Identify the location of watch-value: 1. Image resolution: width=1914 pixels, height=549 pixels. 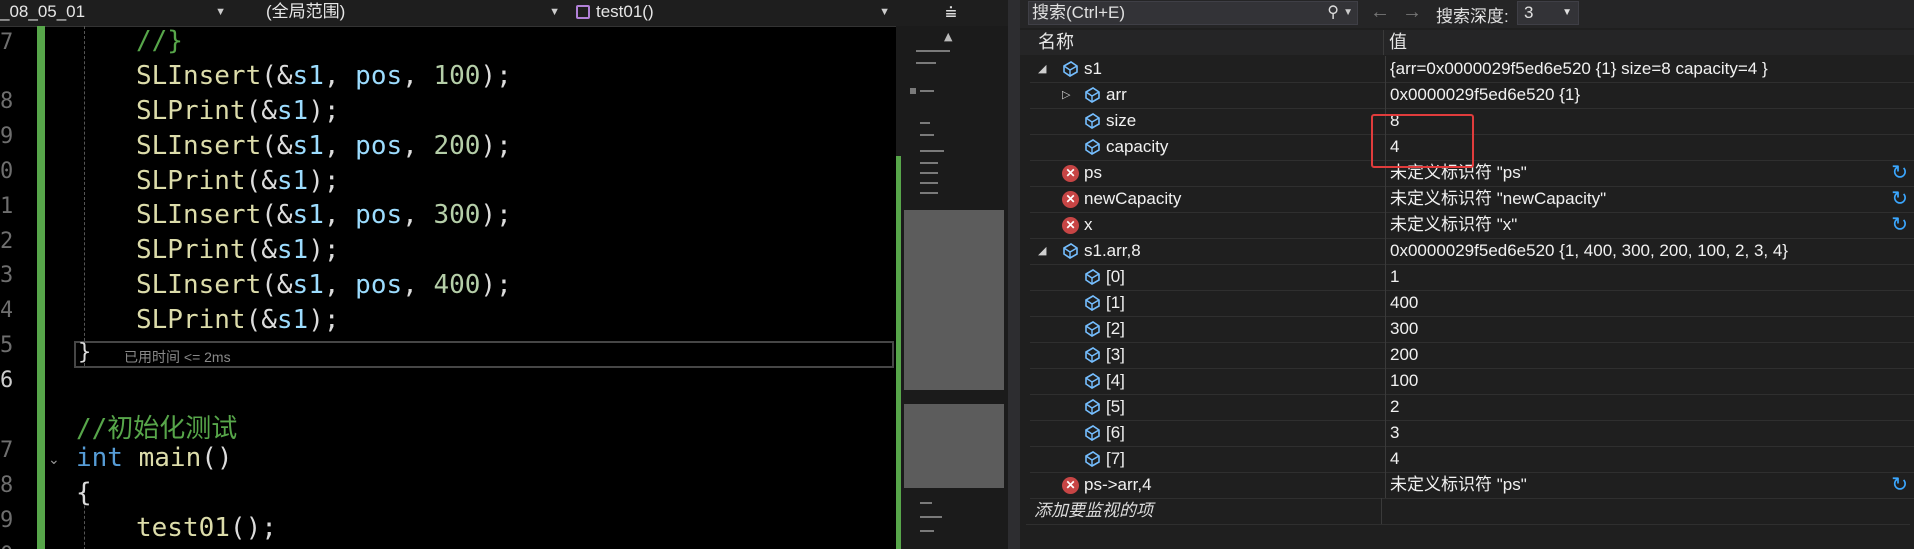
(1395, 276).